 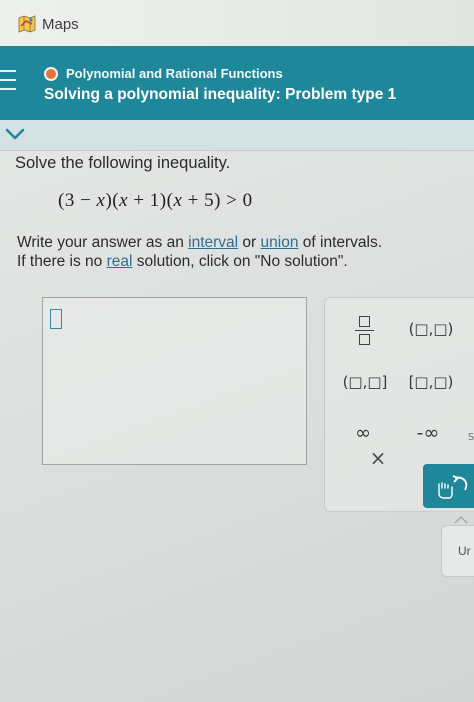 What do you see at coordinates (399, 404) in the screenshot?
I see `math-keypad: (□,□) (□,□] [□,□) ∞ -∞ S ×` at bounding box center [399, 404].